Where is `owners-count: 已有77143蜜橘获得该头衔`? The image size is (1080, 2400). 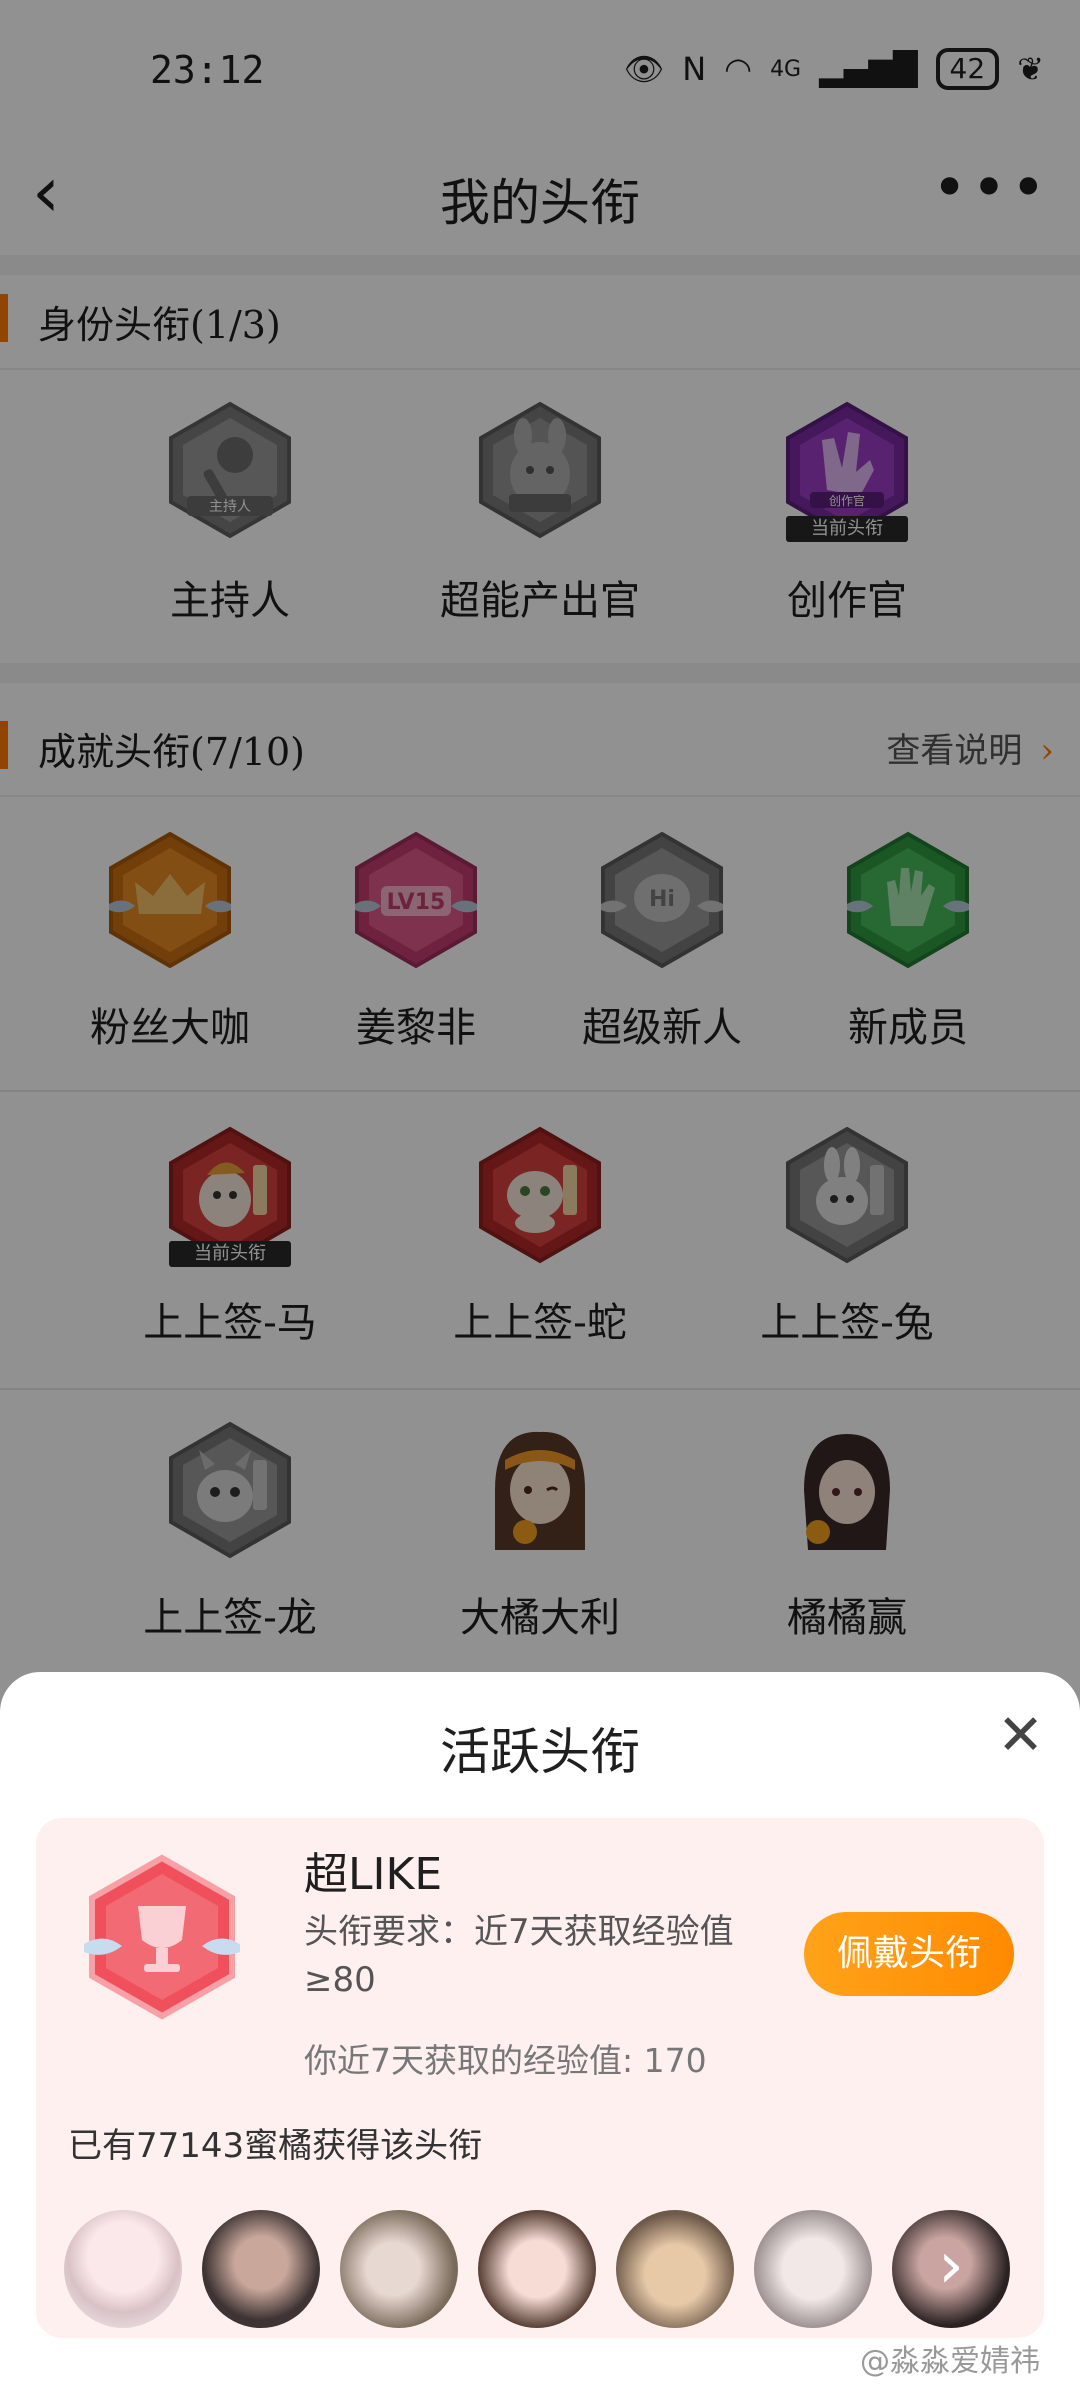
owners-count: 已有77143蜜橘获得该头衔 is located at coordinates (275, 2146).